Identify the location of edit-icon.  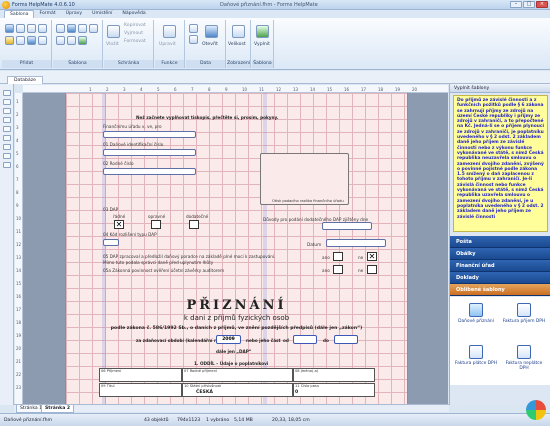
(169, 31).